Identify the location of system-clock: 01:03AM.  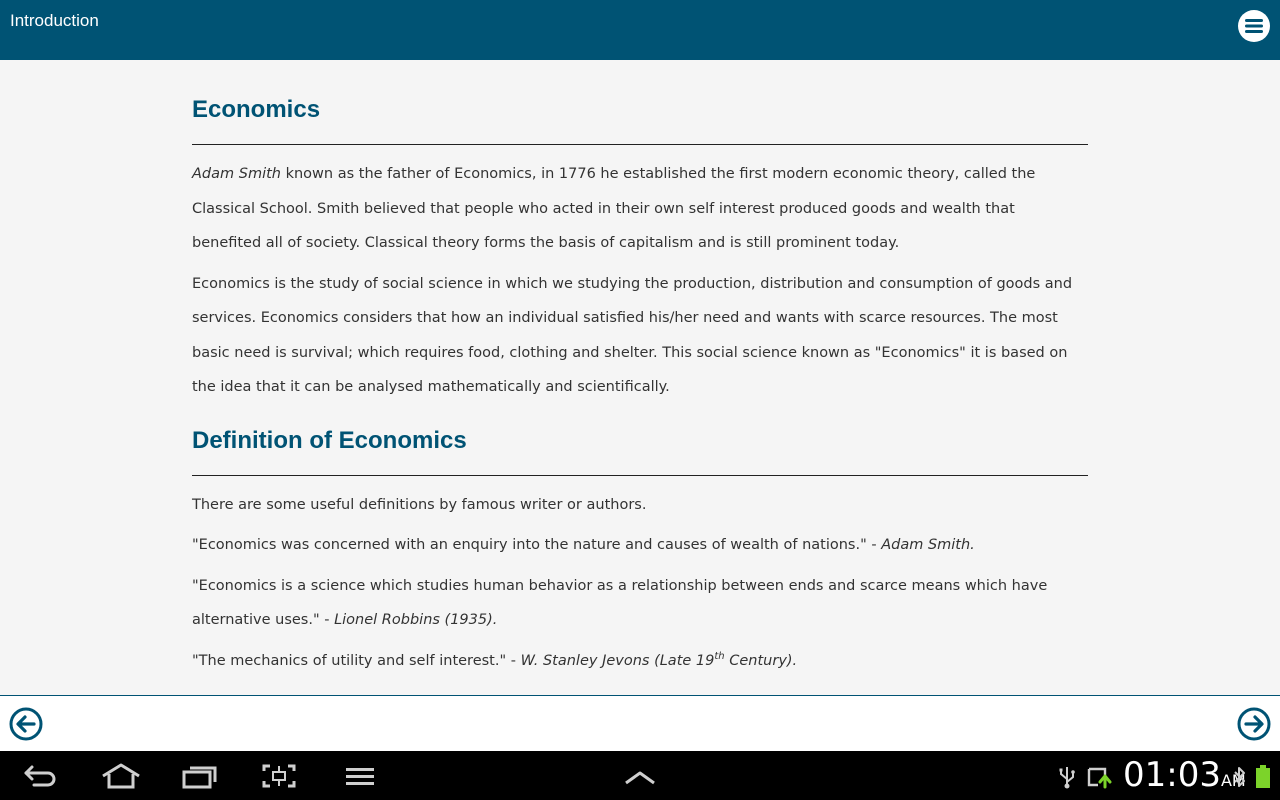
(1184, 777).